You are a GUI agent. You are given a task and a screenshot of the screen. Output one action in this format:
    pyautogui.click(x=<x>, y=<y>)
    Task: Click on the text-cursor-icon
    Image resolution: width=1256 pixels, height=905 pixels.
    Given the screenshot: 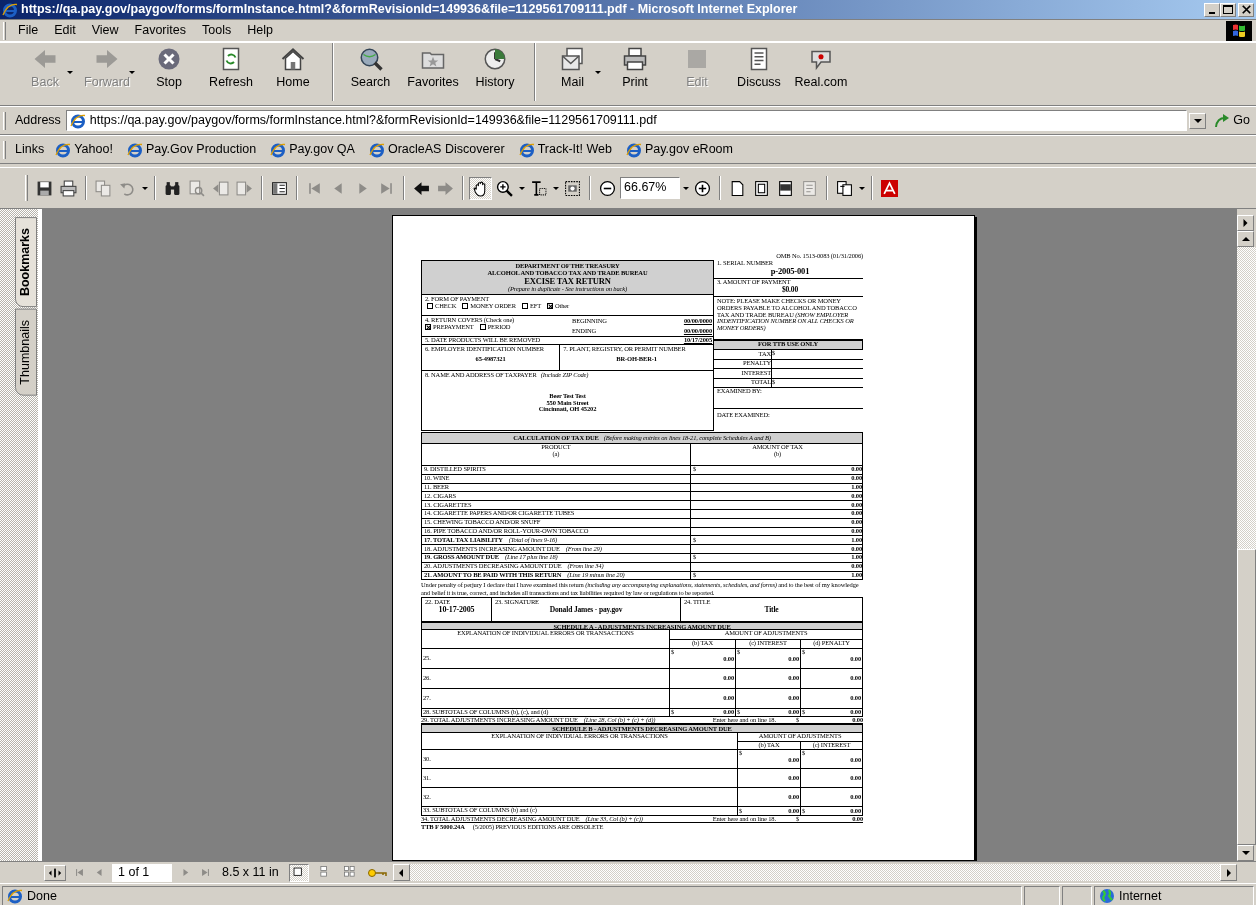 What is the action you would take?
    pyautogui.click(x=538, y=188)
    